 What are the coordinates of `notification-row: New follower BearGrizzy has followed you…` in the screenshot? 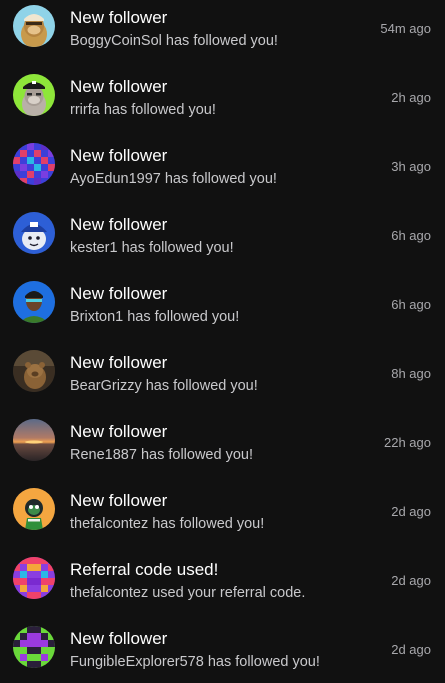 It's located at (222, 377).